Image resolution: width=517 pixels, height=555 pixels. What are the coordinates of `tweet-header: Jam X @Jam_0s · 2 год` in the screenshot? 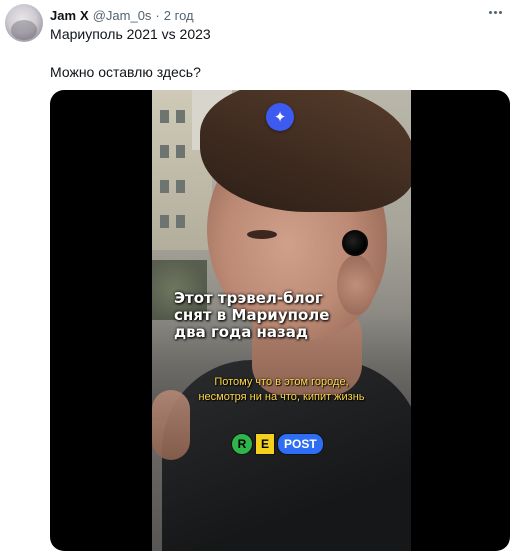 It's located at (122, 15).